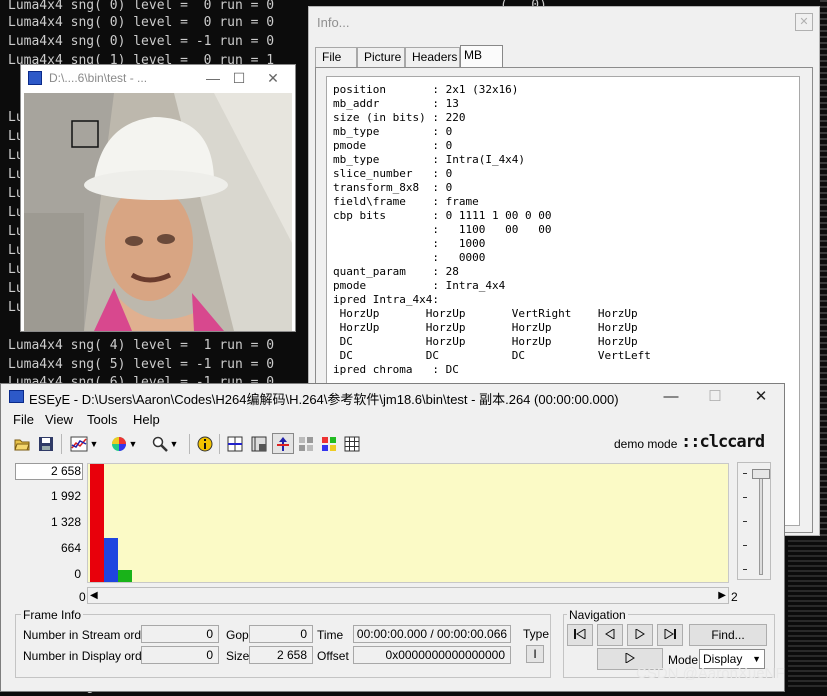 This screenshot has height=696, width=827. What do you see at coordinates (141, 22) in the screenshot?
I see `console-line: Luma4x4 sng( 0) level = 0 run = 0` at bounding box center [141, 22].